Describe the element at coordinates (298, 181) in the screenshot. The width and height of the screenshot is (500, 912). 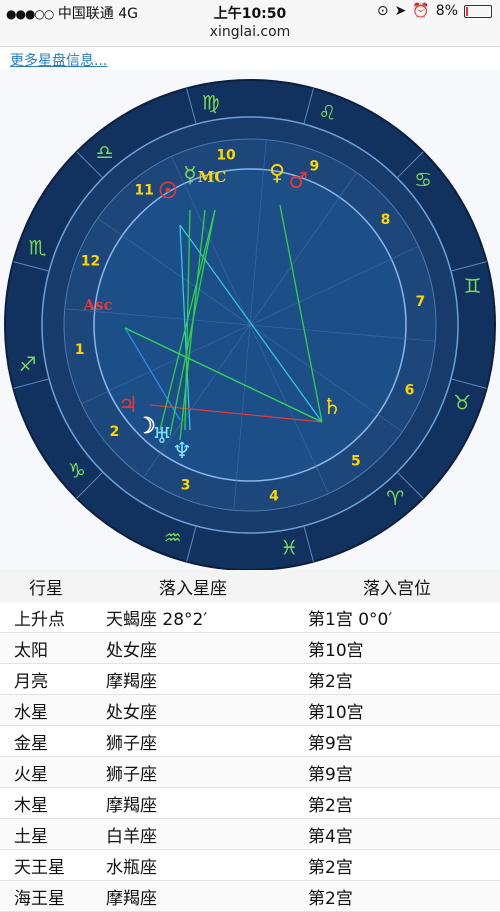
I see `planet-glyph: ♂` at that location.